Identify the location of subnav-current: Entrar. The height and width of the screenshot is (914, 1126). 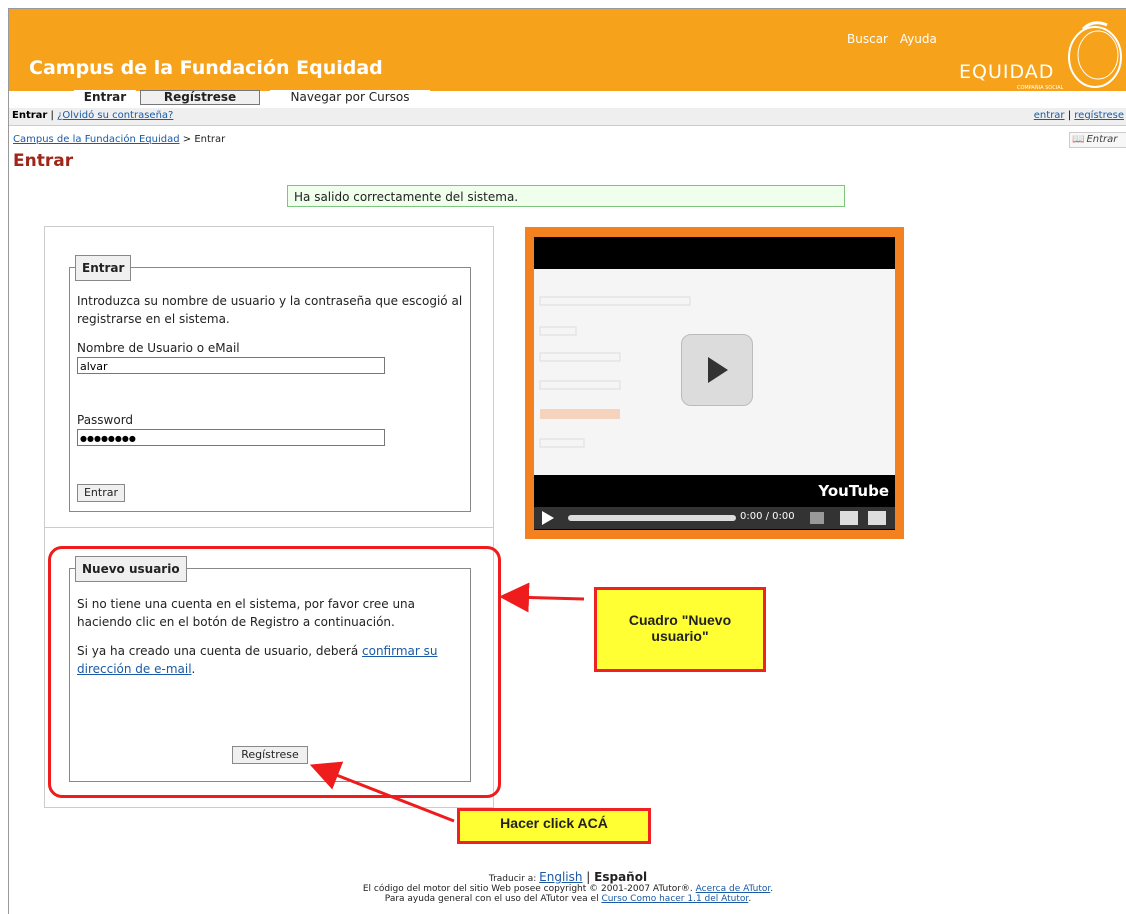
(30, 115).